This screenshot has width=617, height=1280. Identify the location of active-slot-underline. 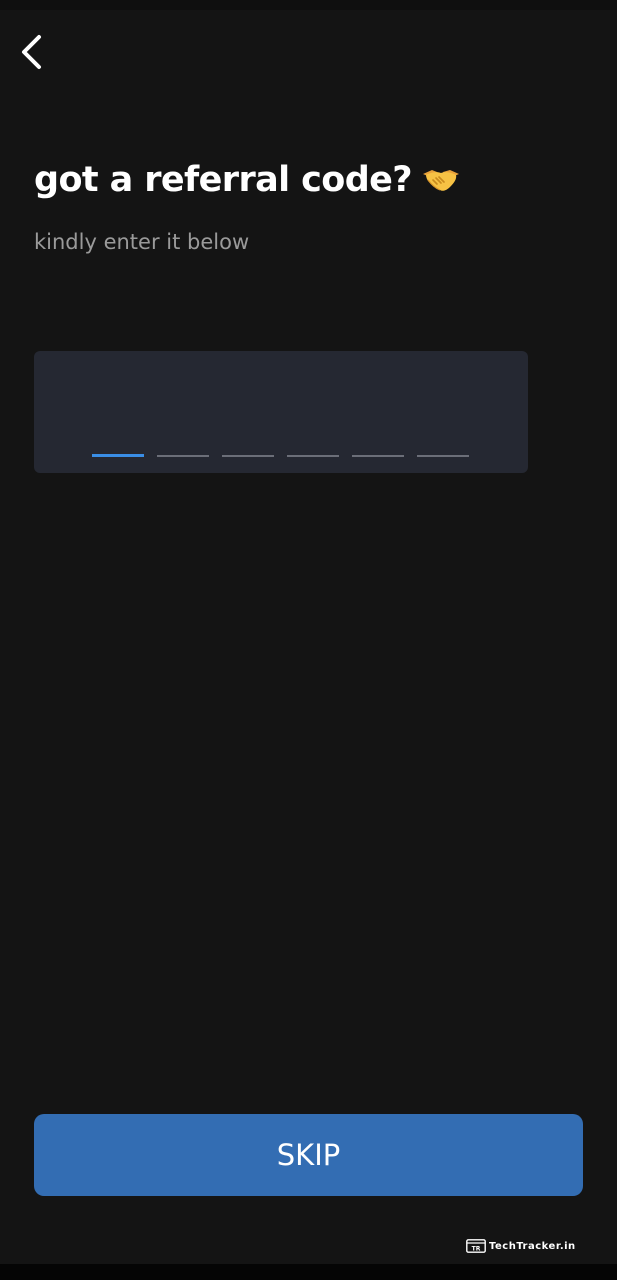
(118, 455).